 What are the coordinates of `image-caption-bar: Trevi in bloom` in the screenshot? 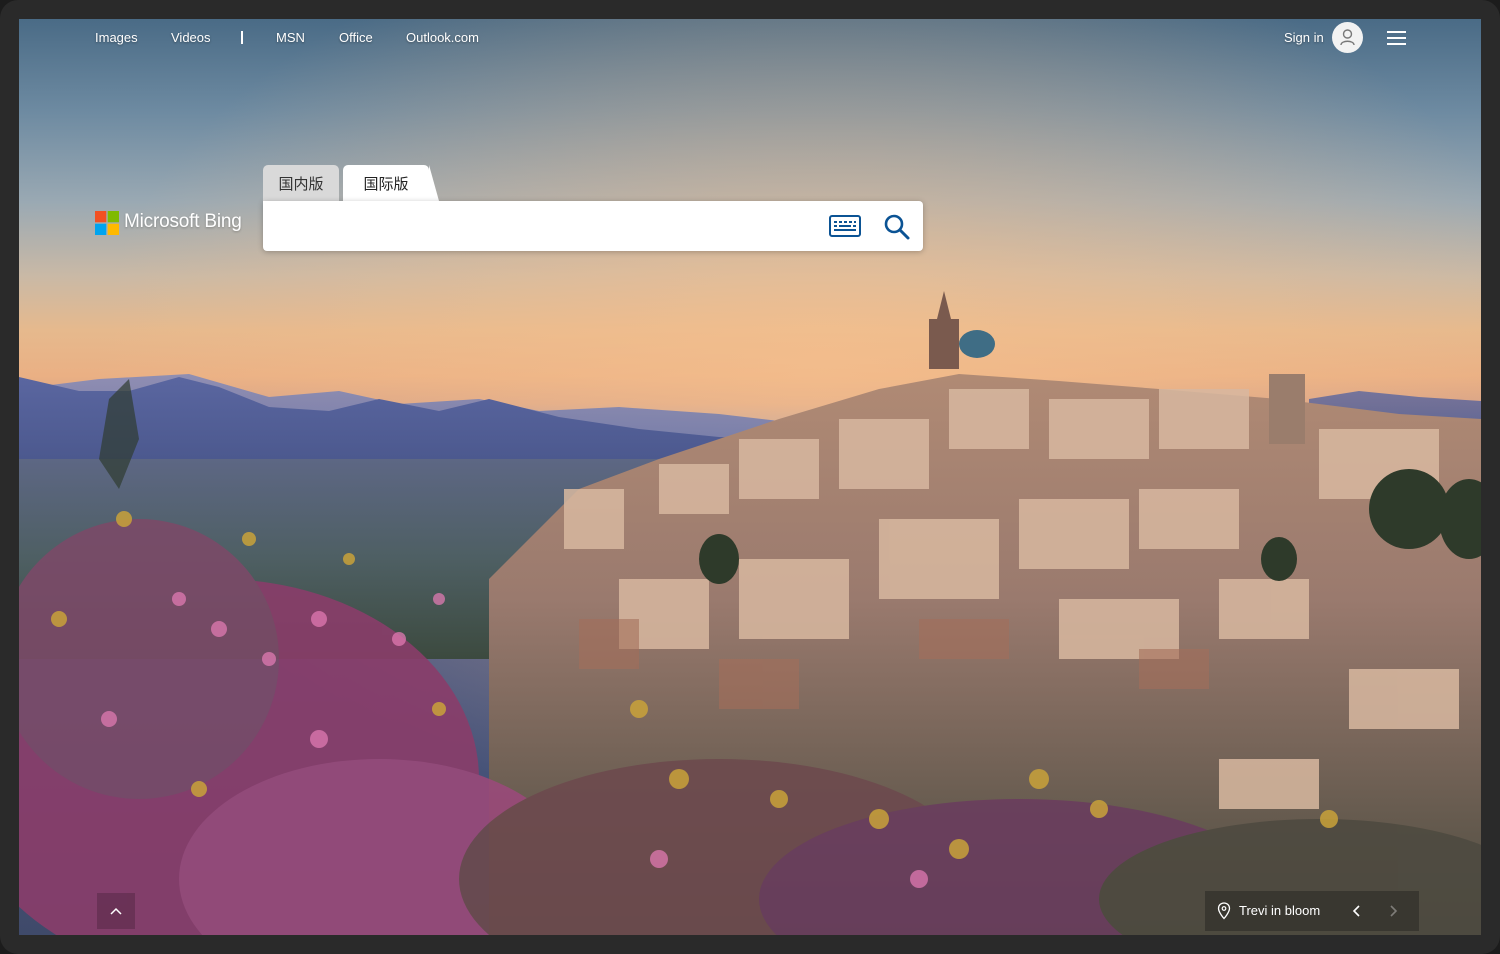 It's located at (1312, 911).